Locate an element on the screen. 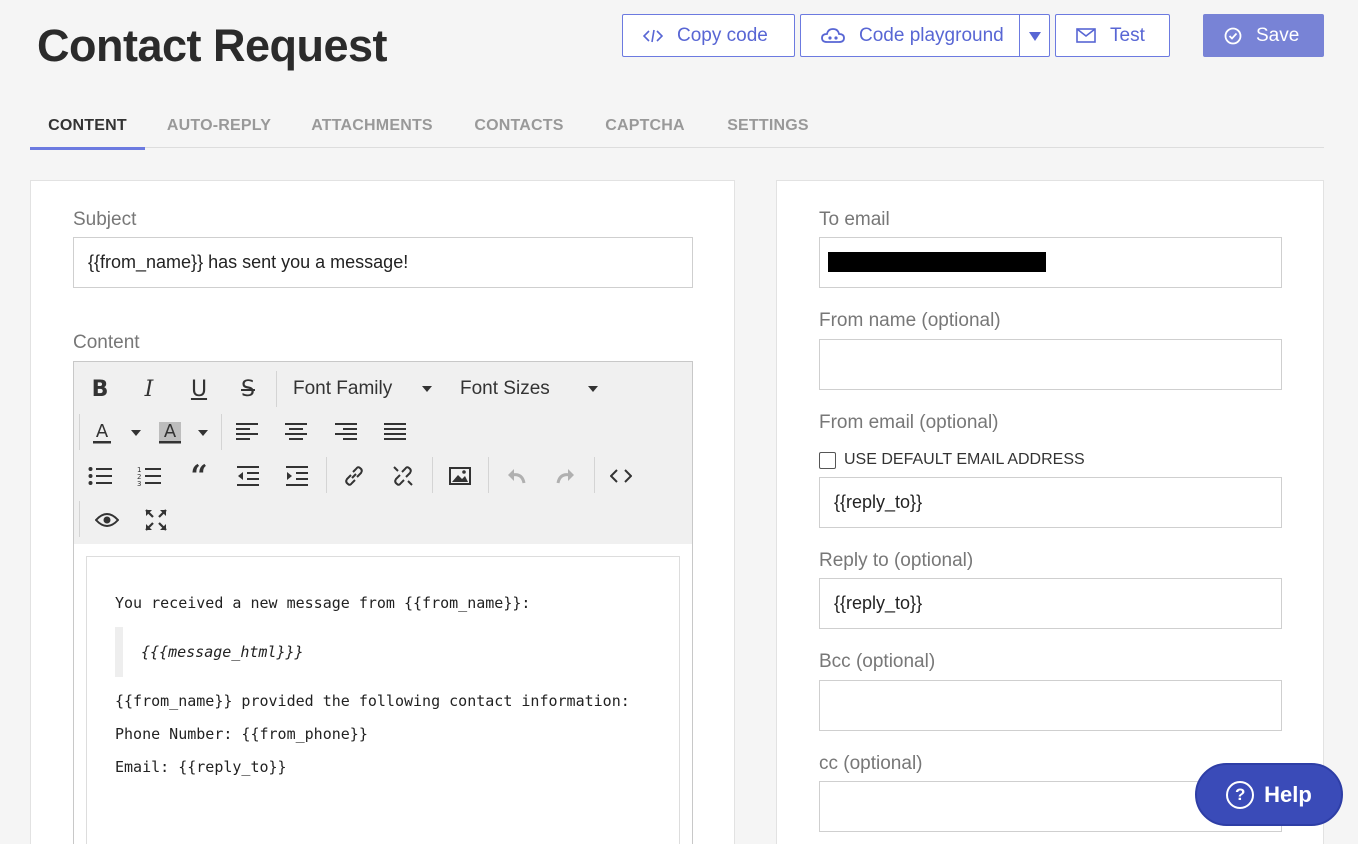  to-email-input is located at coordinates (1050, 262).